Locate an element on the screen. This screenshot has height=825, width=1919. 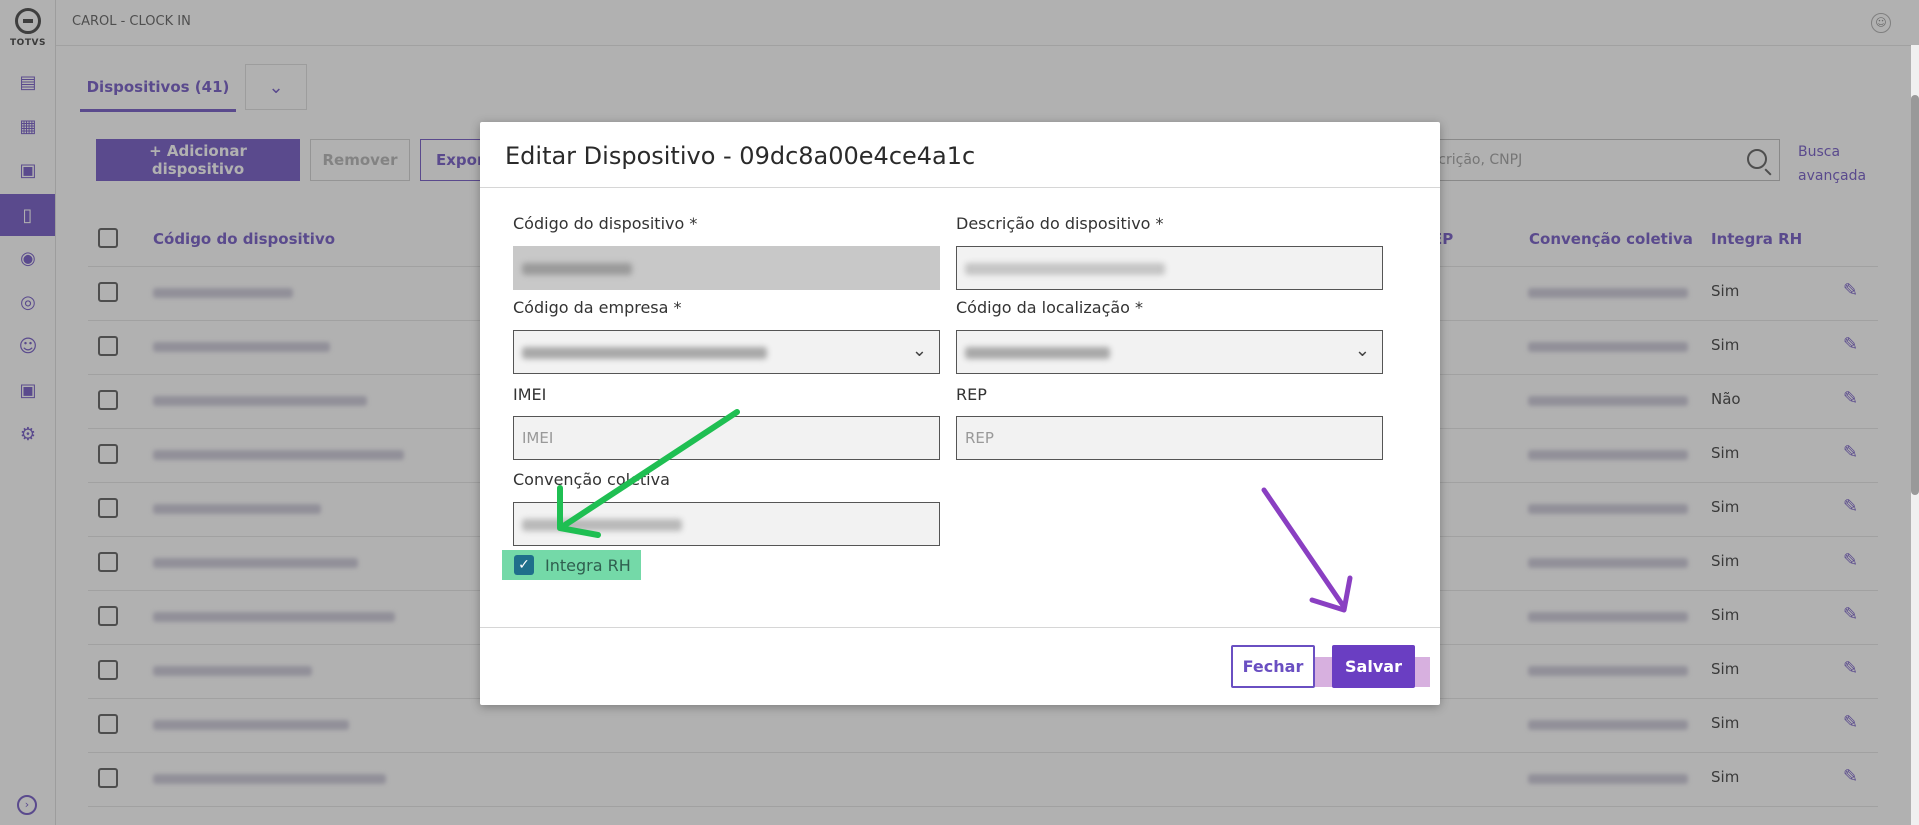
purple-arrow-line is located at coordinates (1304, 548).